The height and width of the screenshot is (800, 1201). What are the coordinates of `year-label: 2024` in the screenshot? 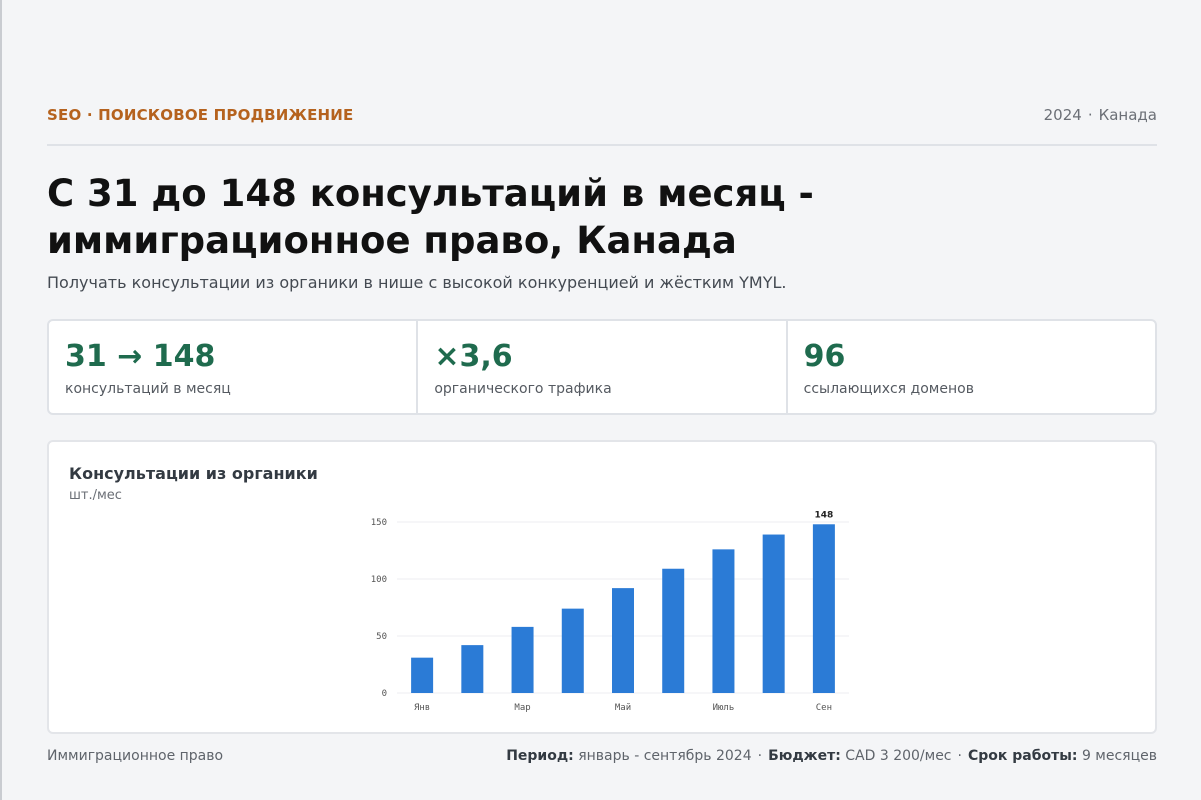 It's located at (1062, 115).